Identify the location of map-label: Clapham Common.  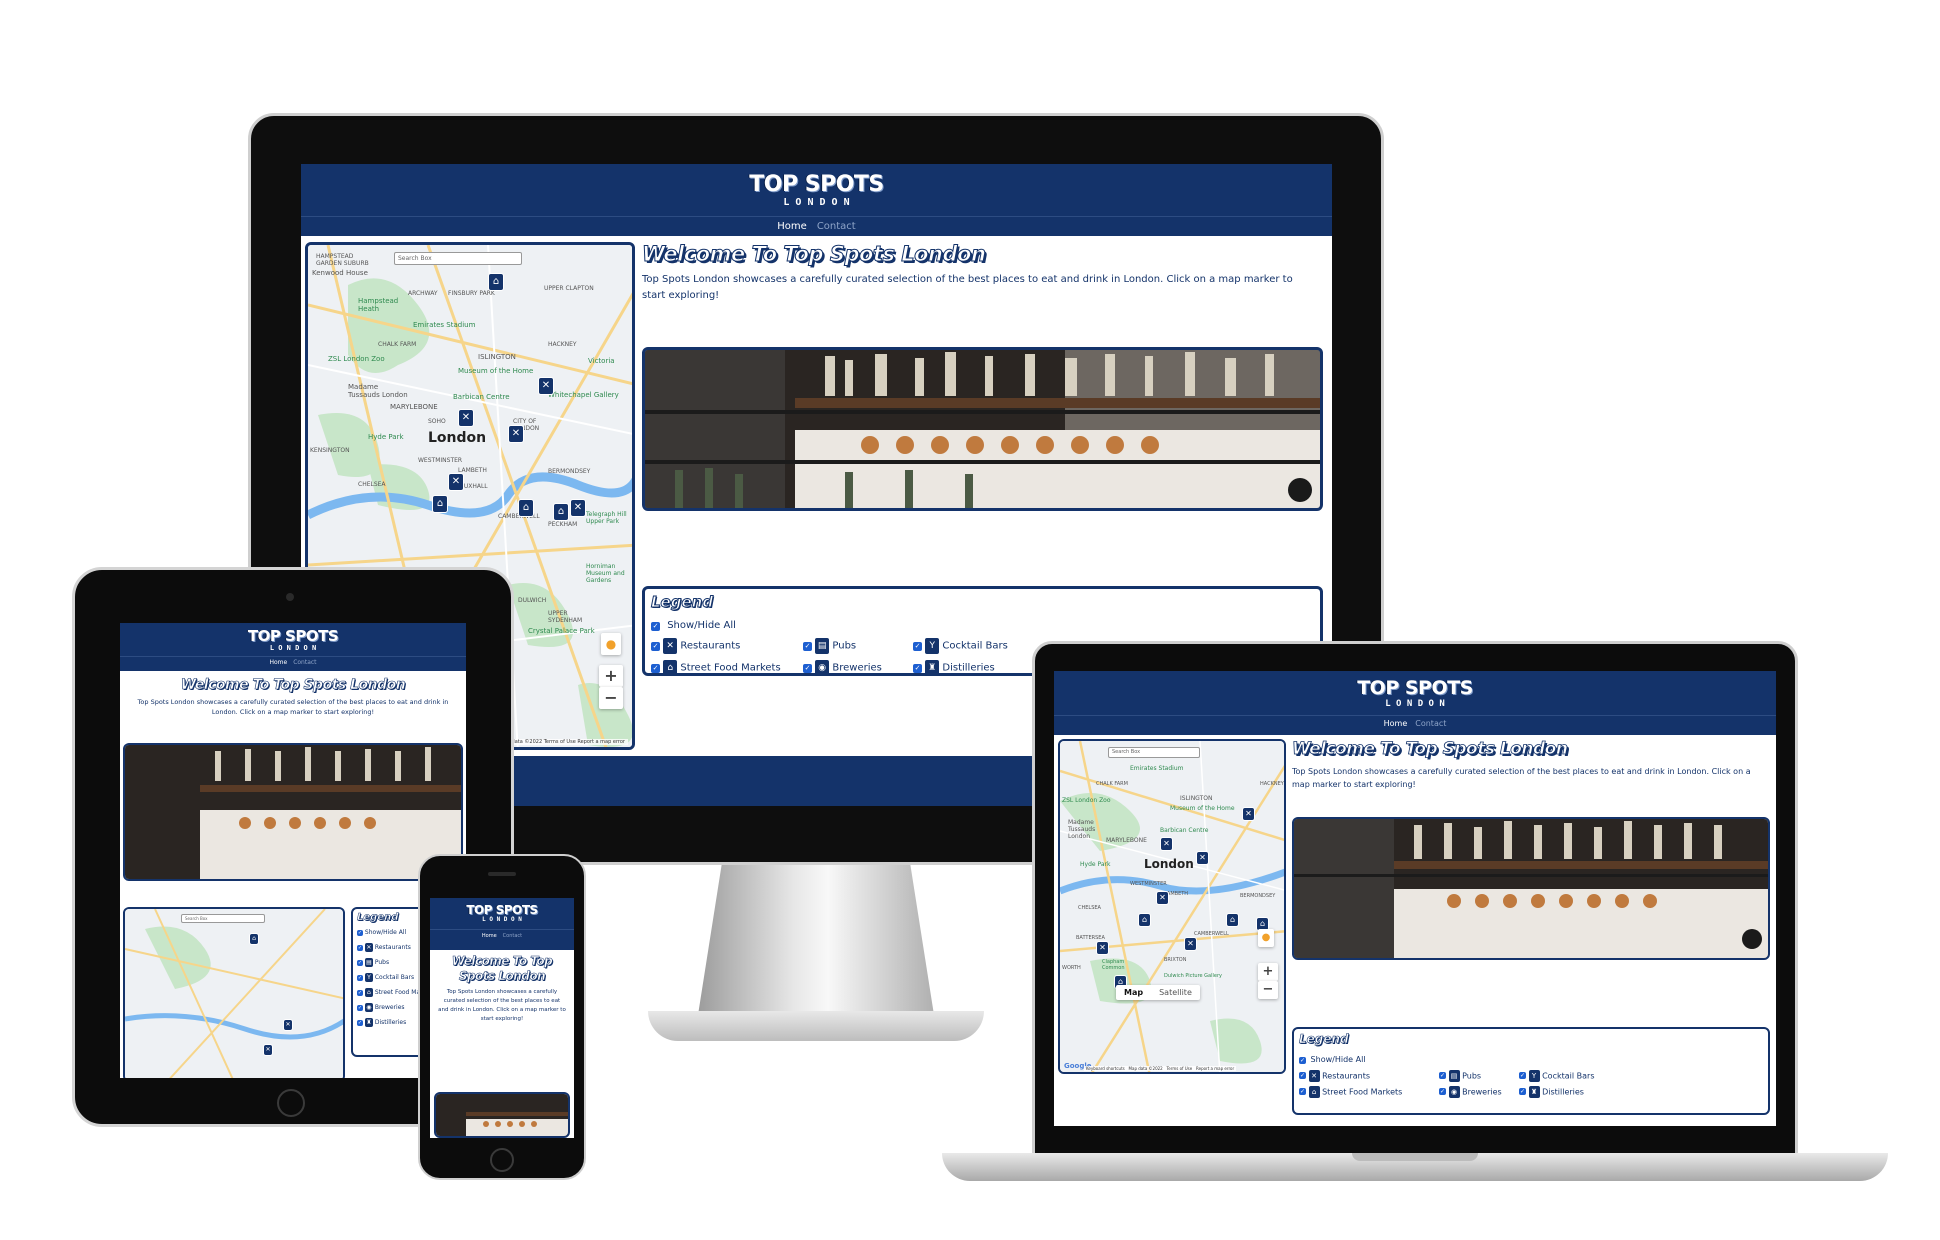
(1113, 965).